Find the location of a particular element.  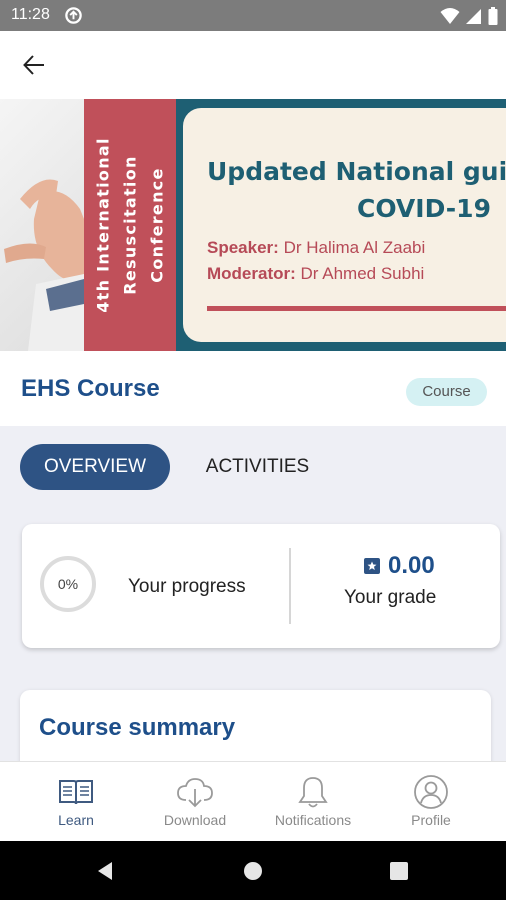

system-home-icon is located at coordinates (253, 871).